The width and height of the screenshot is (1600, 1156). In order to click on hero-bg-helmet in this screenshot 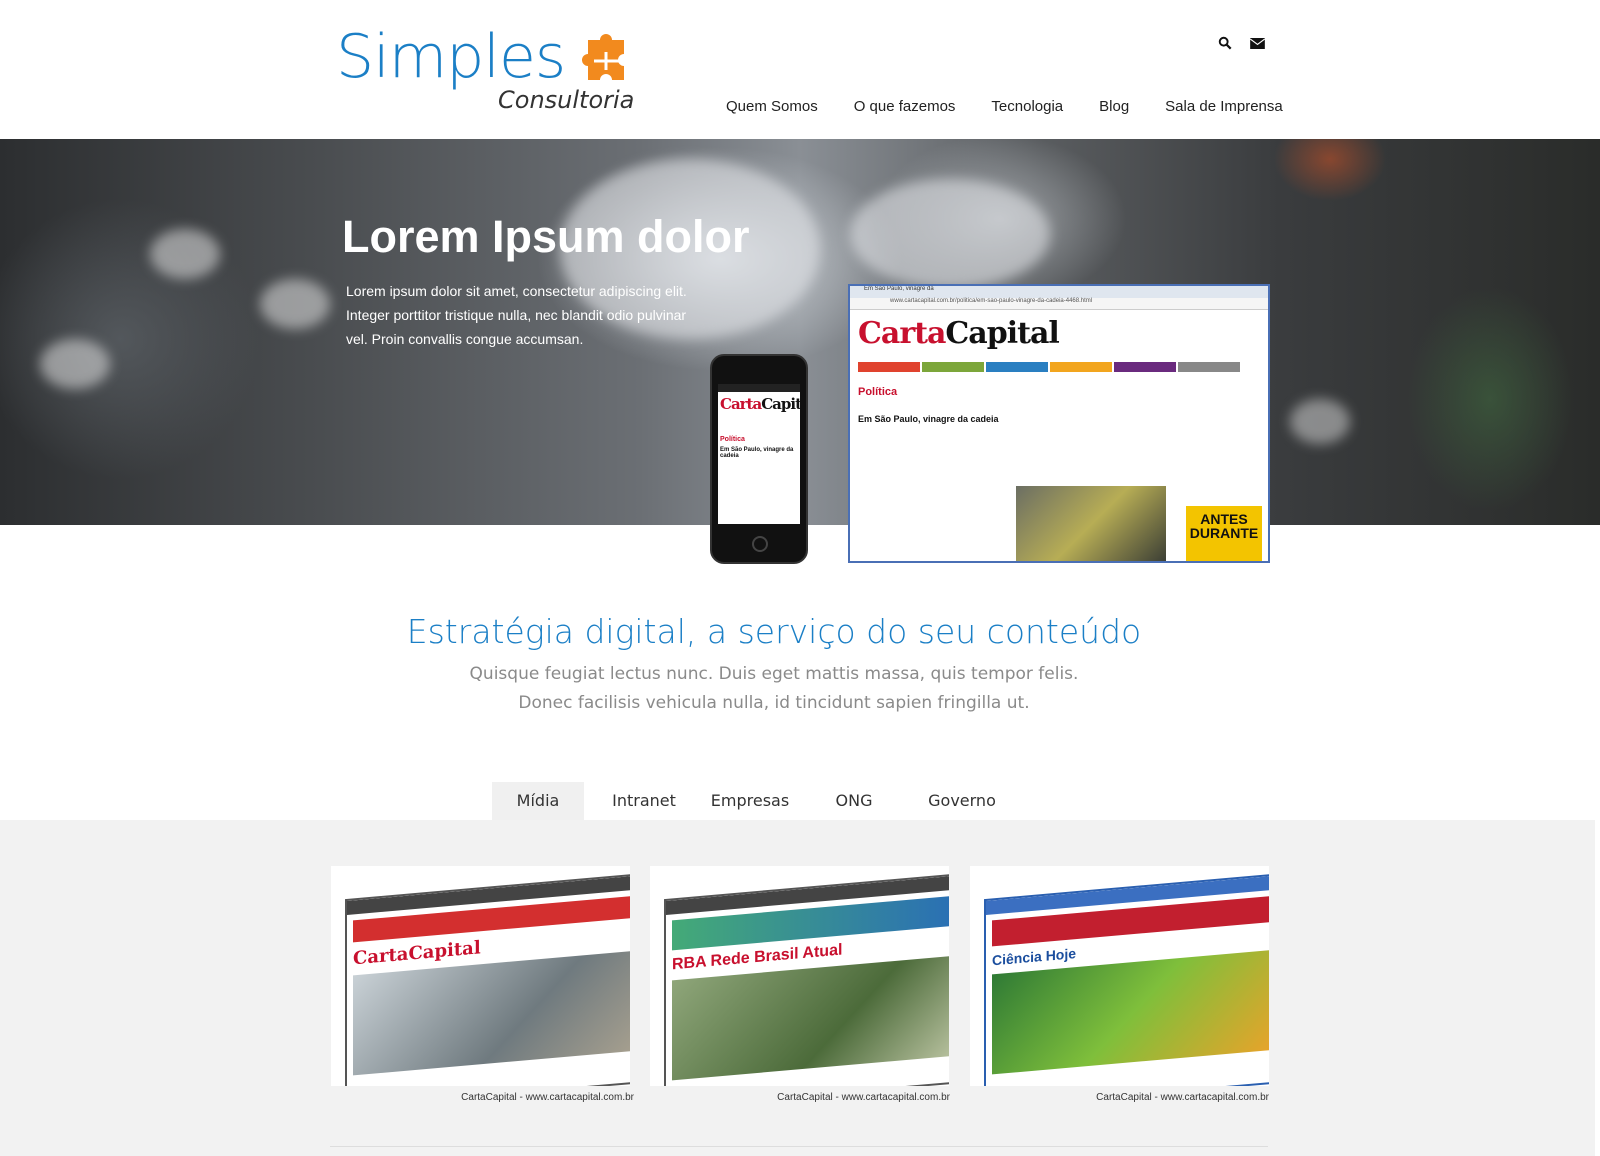, I will do `click(185, 254)`.